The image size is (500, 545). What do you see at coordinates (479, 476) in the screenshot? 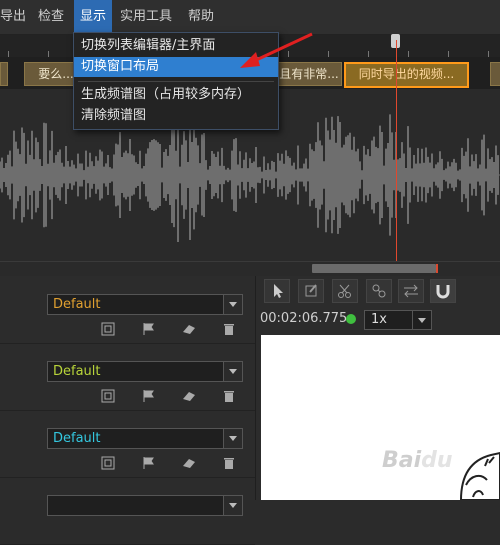
I see `preview-cartoon-image` at bounding box center [479, 476].